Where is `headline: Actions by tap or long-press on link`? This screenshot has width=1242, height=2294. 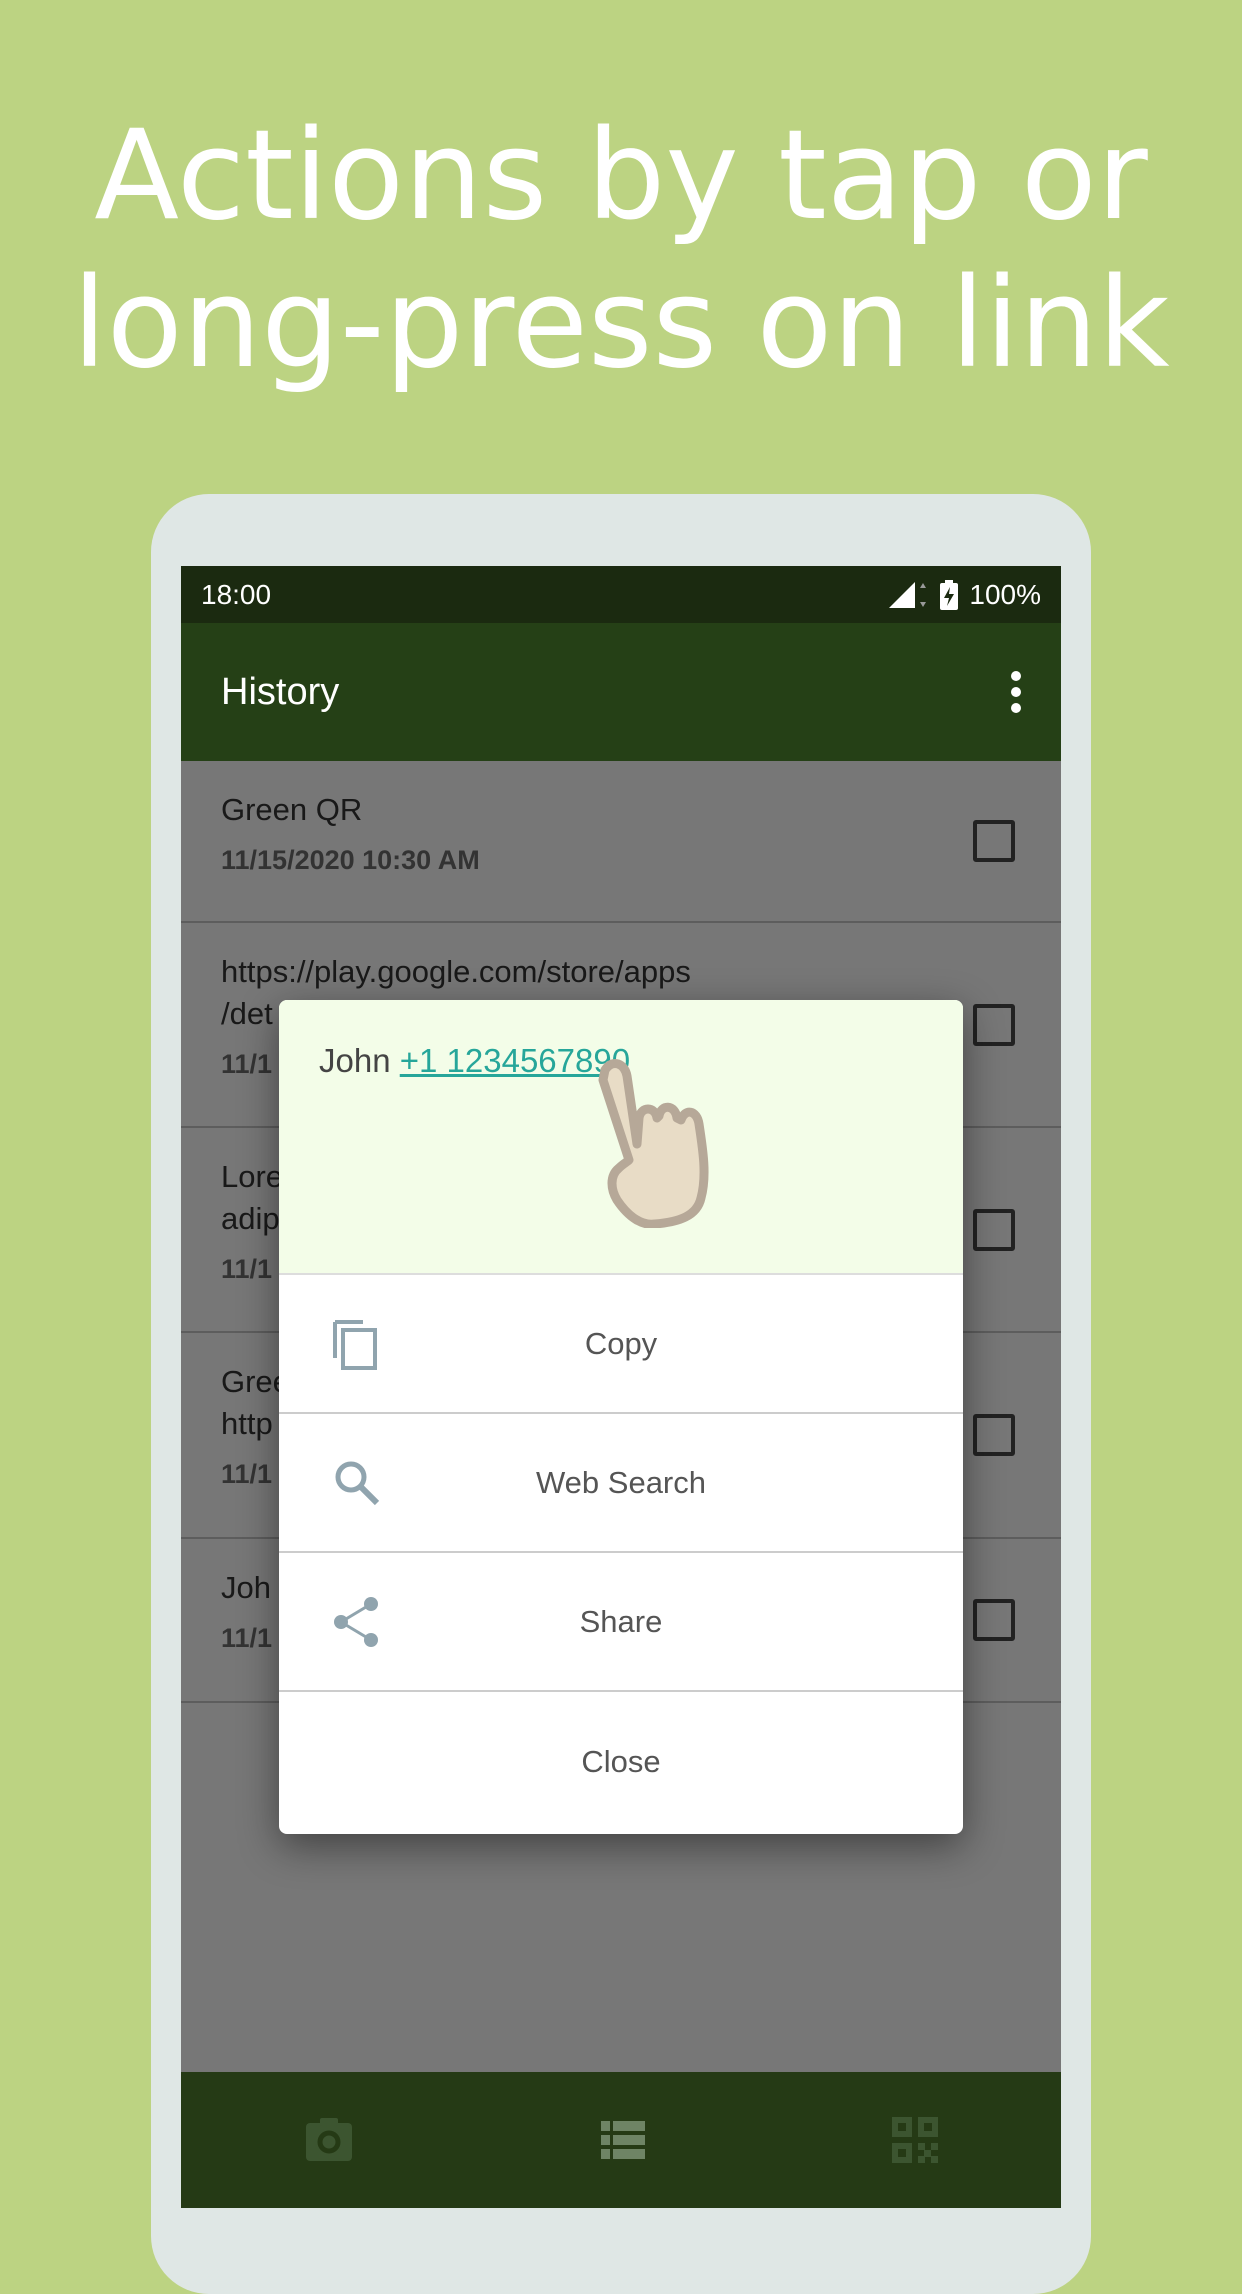 headline: Actions by tap or long-press on link is located at coordinates (621, 250).